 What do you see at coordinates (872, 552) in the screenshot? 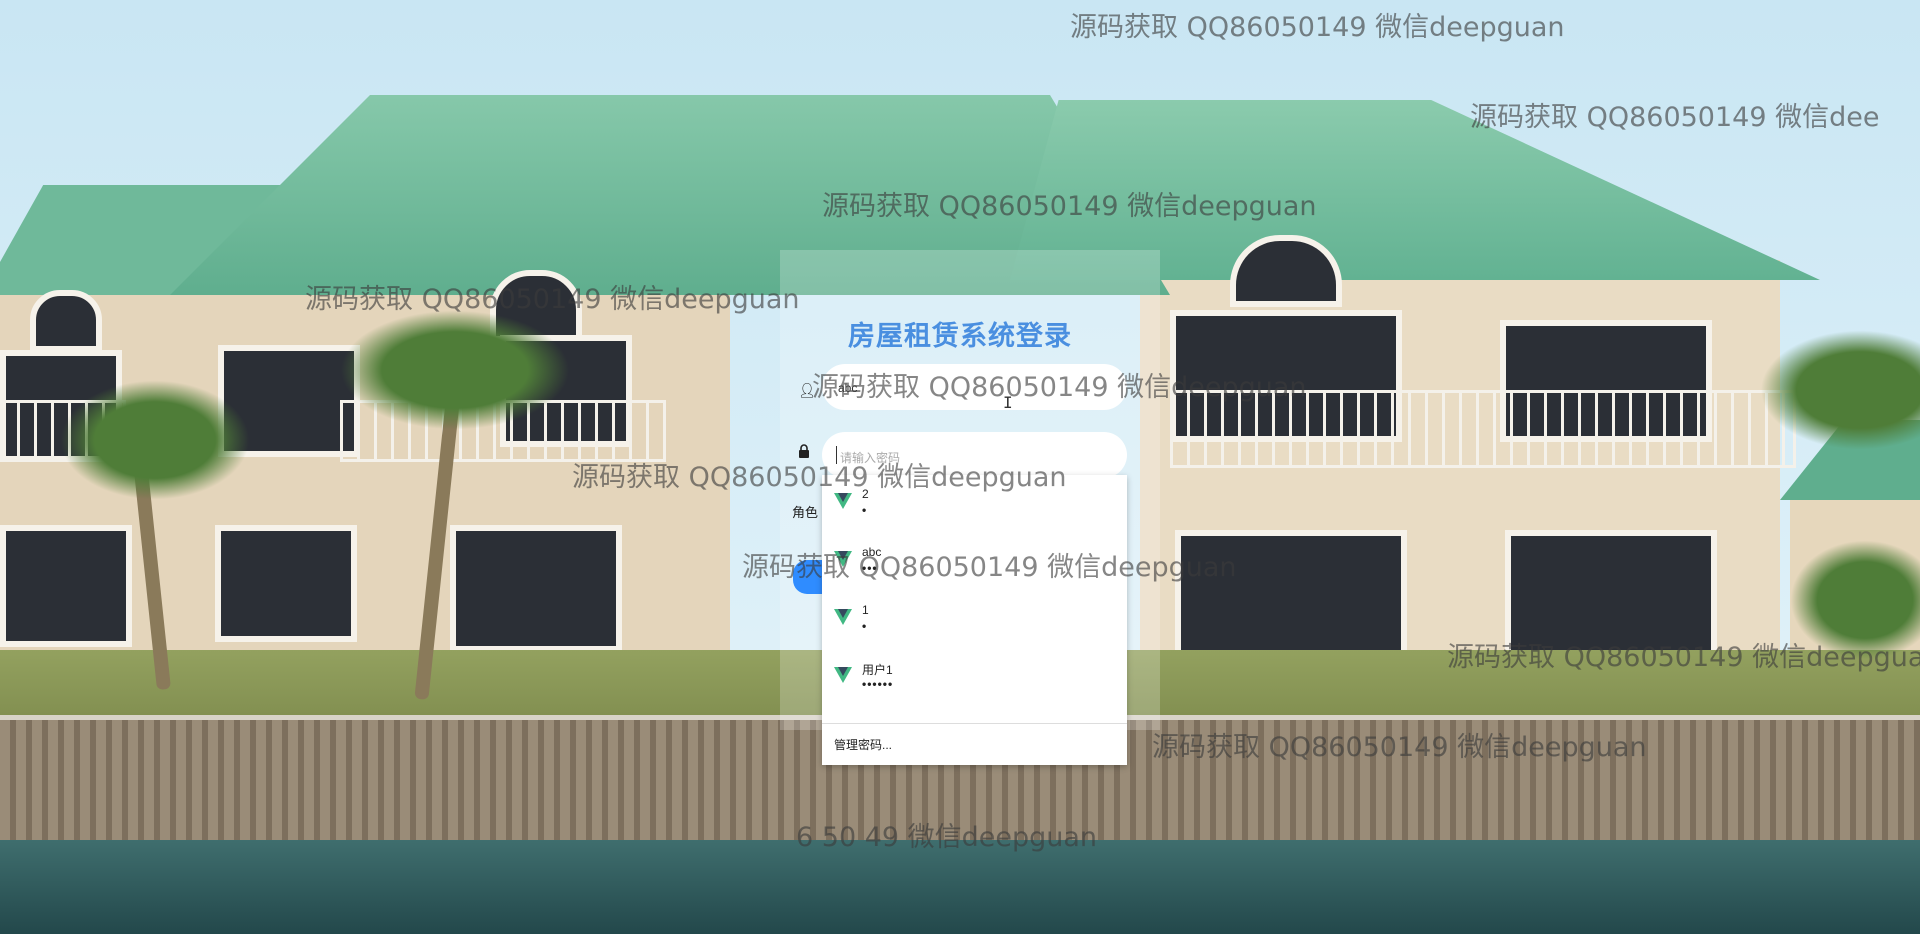
I see `autofill-username: abc` at bounding box center [872, 552].